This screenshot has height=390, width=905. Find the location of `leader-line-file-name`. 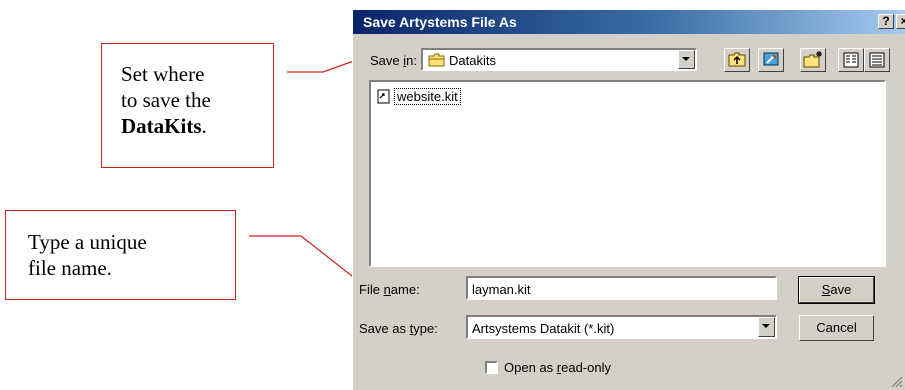

leader-line-file-name is located at coordinates (308, 261).